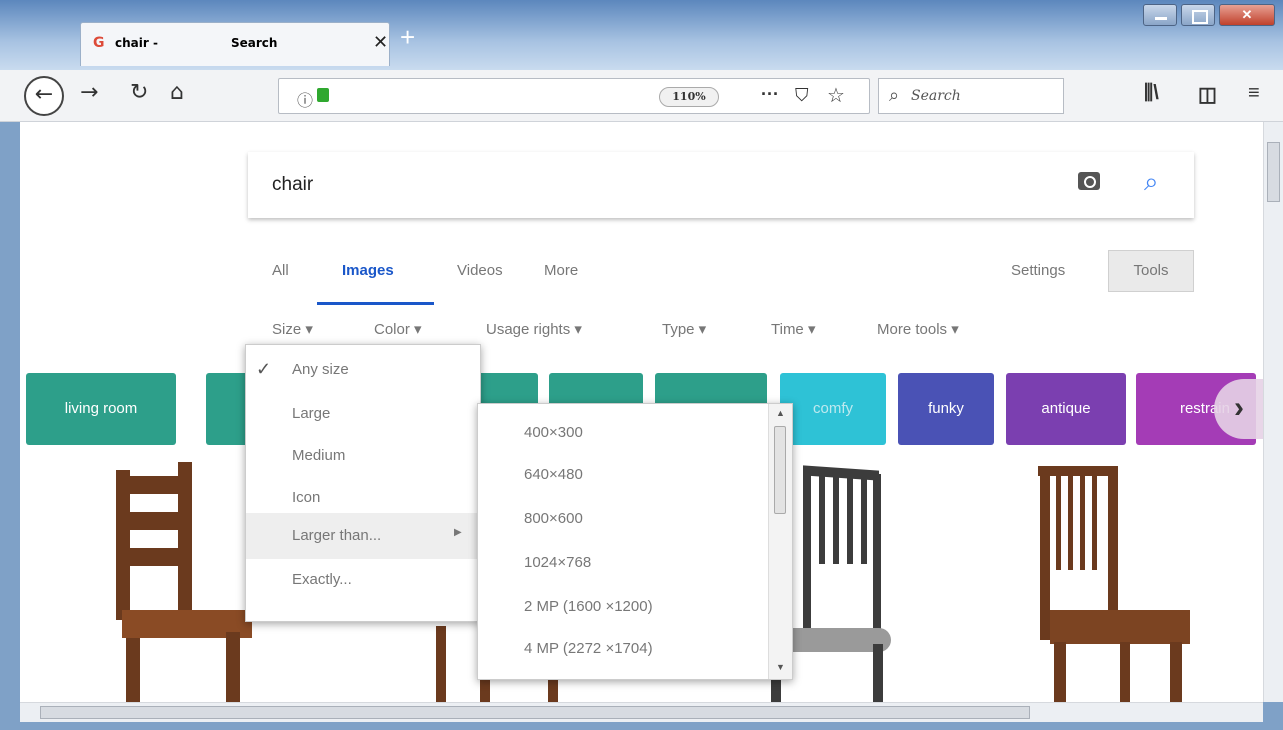  I want to click on reload-icon: ↻, so click(139, 92).